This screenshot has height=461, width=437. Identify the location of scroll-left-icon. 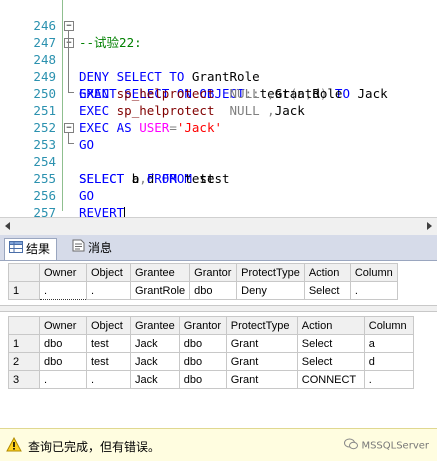
(7, 226).